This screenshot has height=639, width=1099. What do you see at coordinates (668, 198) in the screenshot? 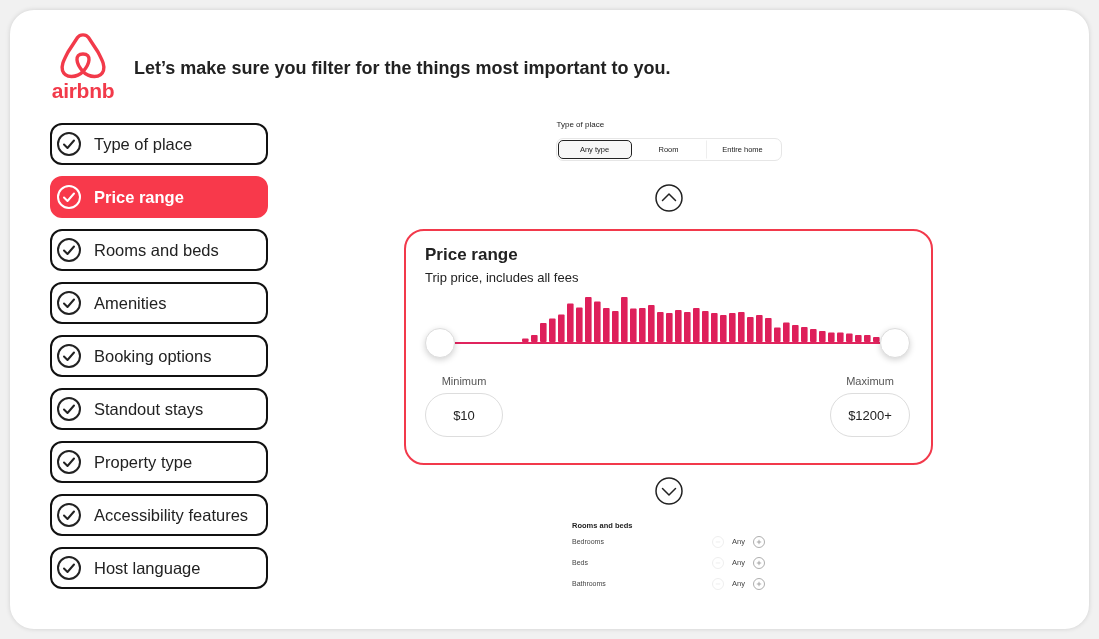
I see `chevron-up-circle-icon` at bounding box center [668, 198].